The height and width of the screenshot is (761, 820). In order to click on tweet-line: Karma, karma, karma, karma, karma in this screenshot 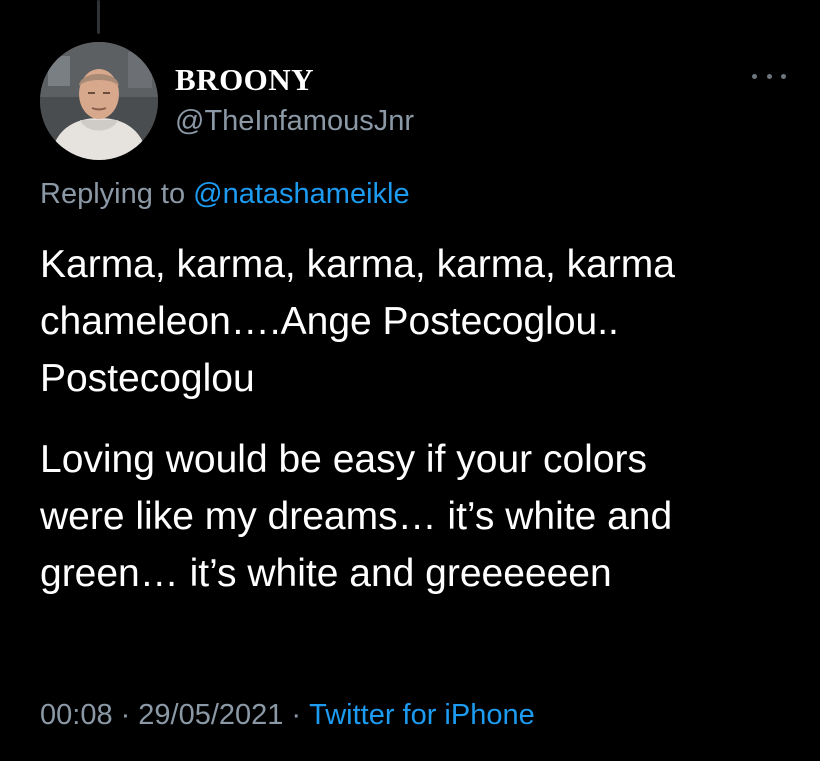, I will do `click(357, 264)`.